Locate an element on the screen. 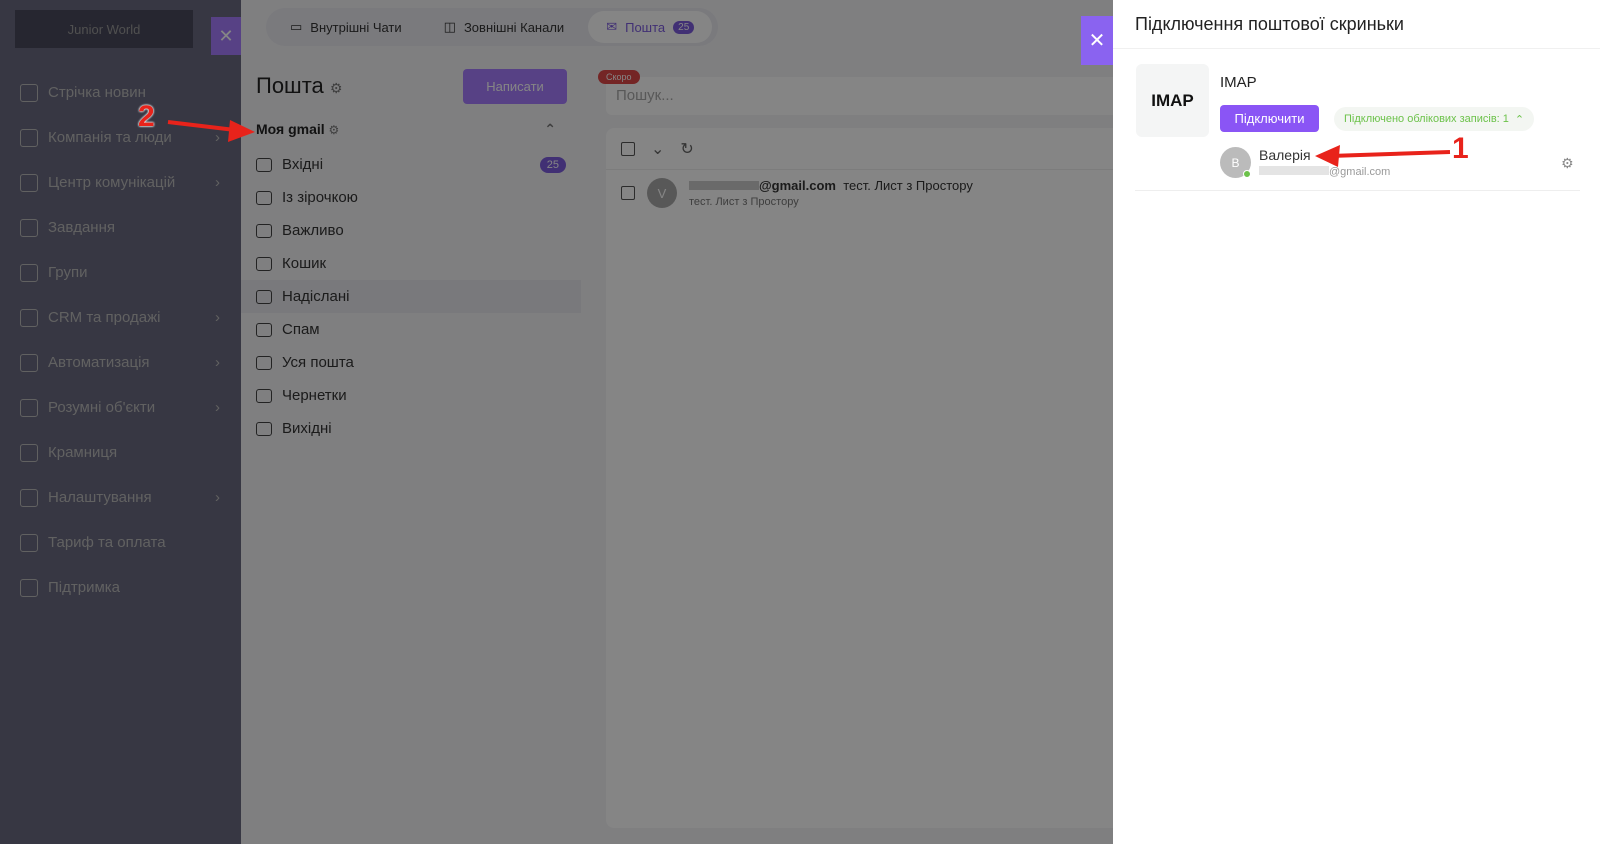 This screenshot has width=1600, height=844. folder-item: Із зірочкою is located at coordinates (411, 197).